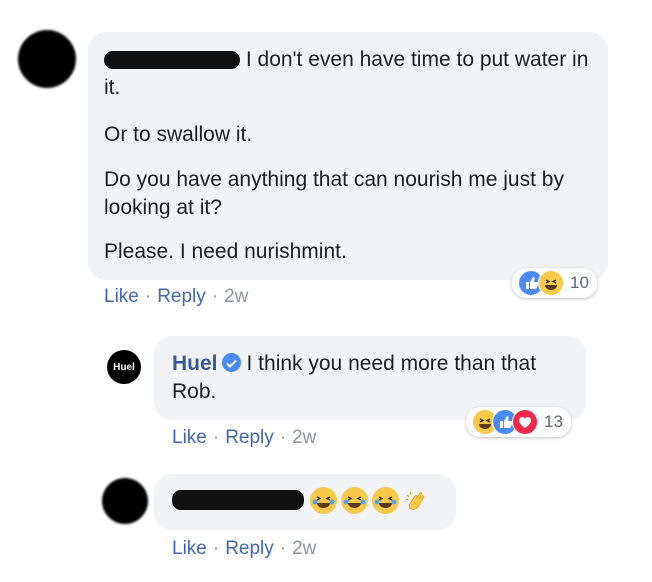 The height and width of the screenshot is (582, 652). What do you see at coordinates (225, 251) in the screenshot?
I see `comment-text-line-4: Please. I need nurishmint.` at bounding box center [225, 251].